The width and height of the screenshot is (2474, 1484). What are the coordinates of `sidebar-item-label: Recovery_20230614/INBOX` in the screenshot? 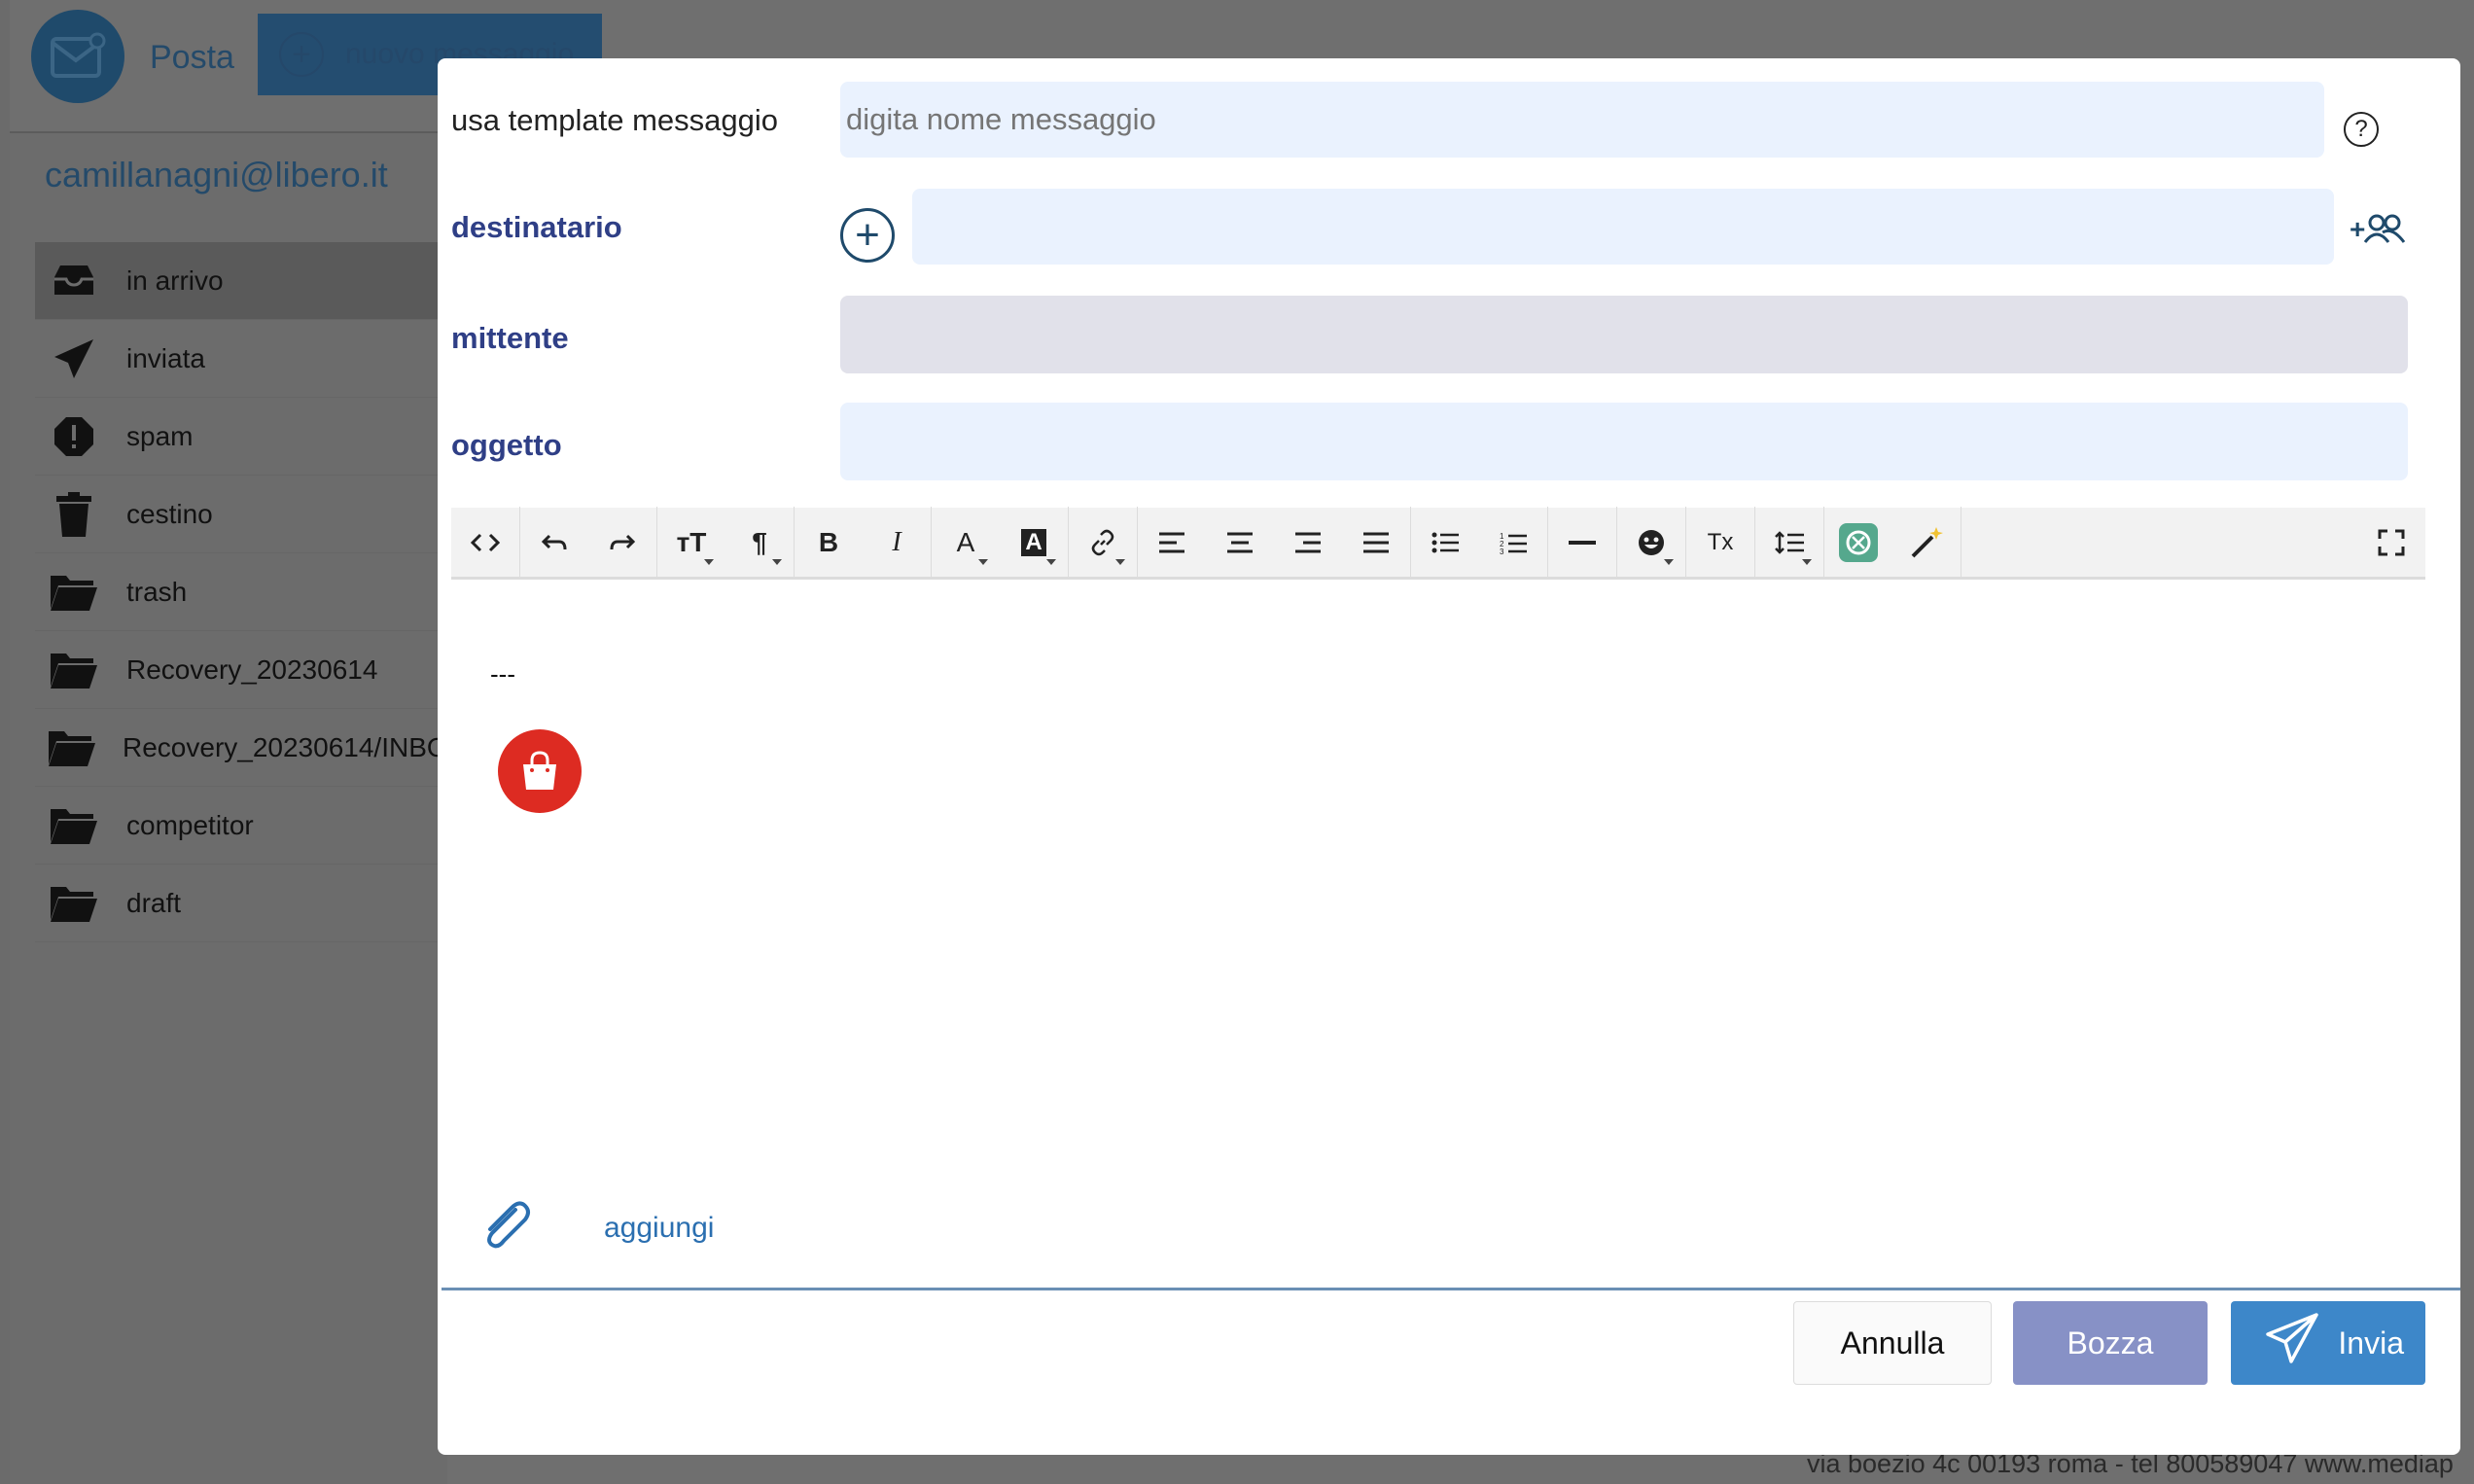 It's located at (295, 747).